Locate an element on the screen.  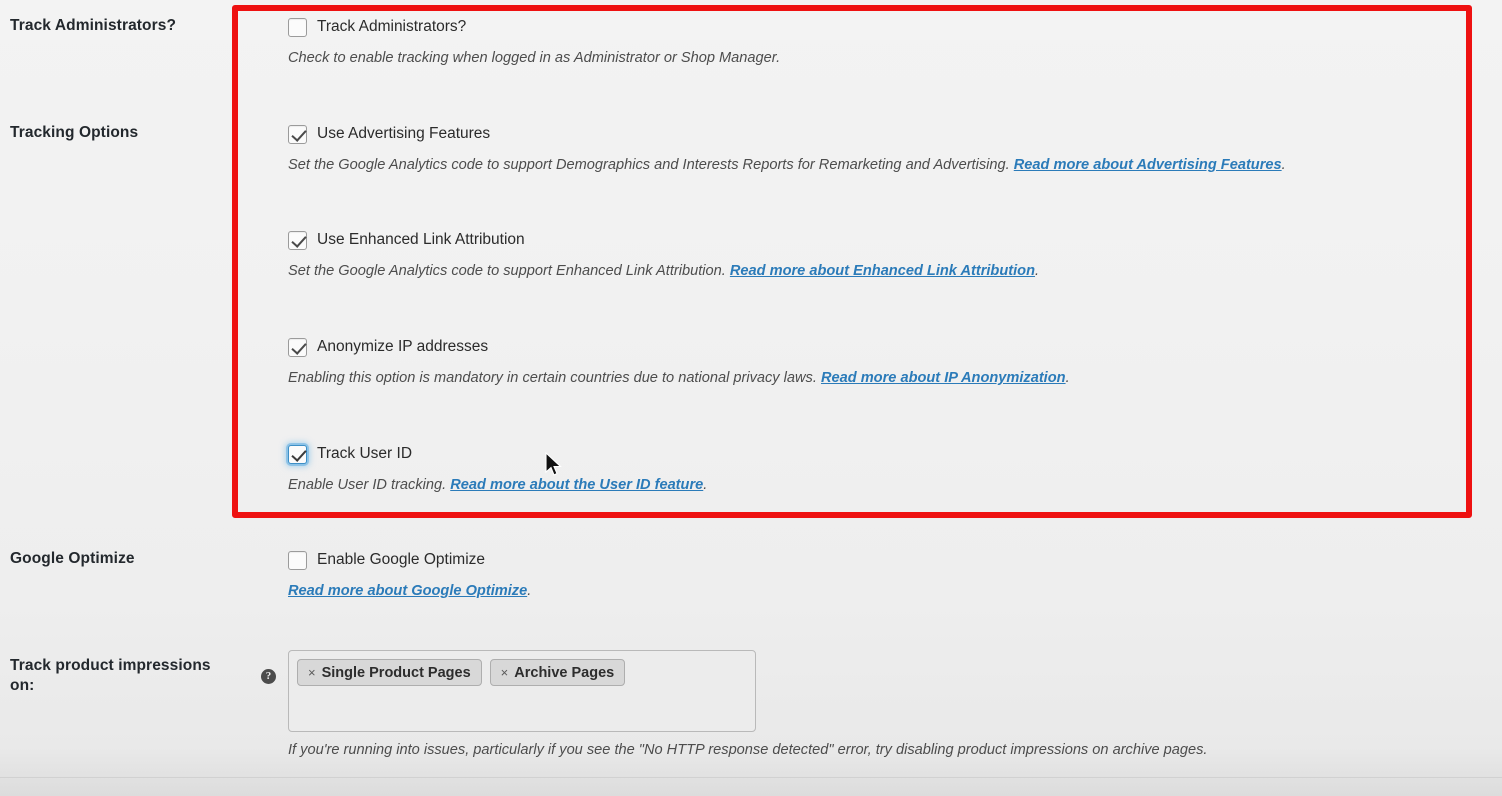
row-label-track-administrators: Track Administrators? is located at coordinates (93, 25).